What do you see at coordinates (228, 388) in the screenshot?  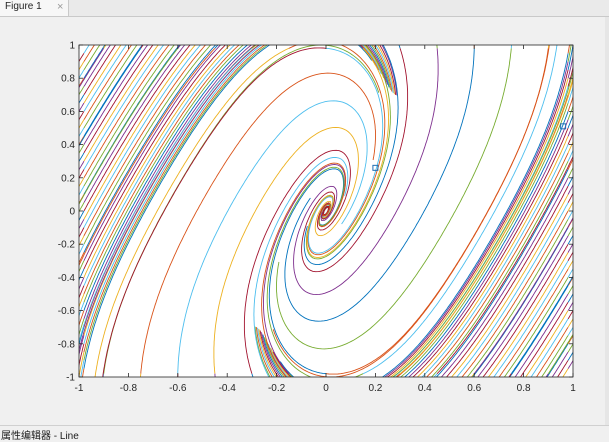 I see `x-tick-label-3: -0.4` at bounding box center [228, 388].